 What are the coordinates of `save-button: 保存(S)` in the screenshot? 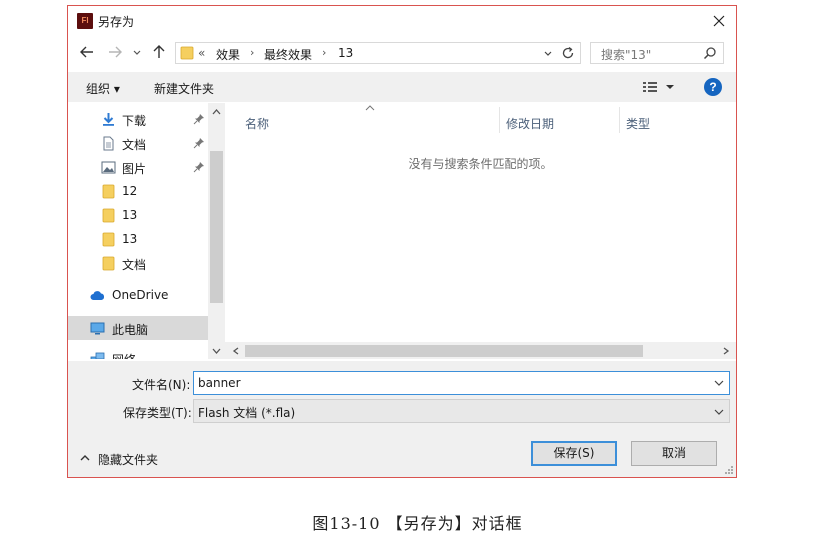 It's located at (574, 453).